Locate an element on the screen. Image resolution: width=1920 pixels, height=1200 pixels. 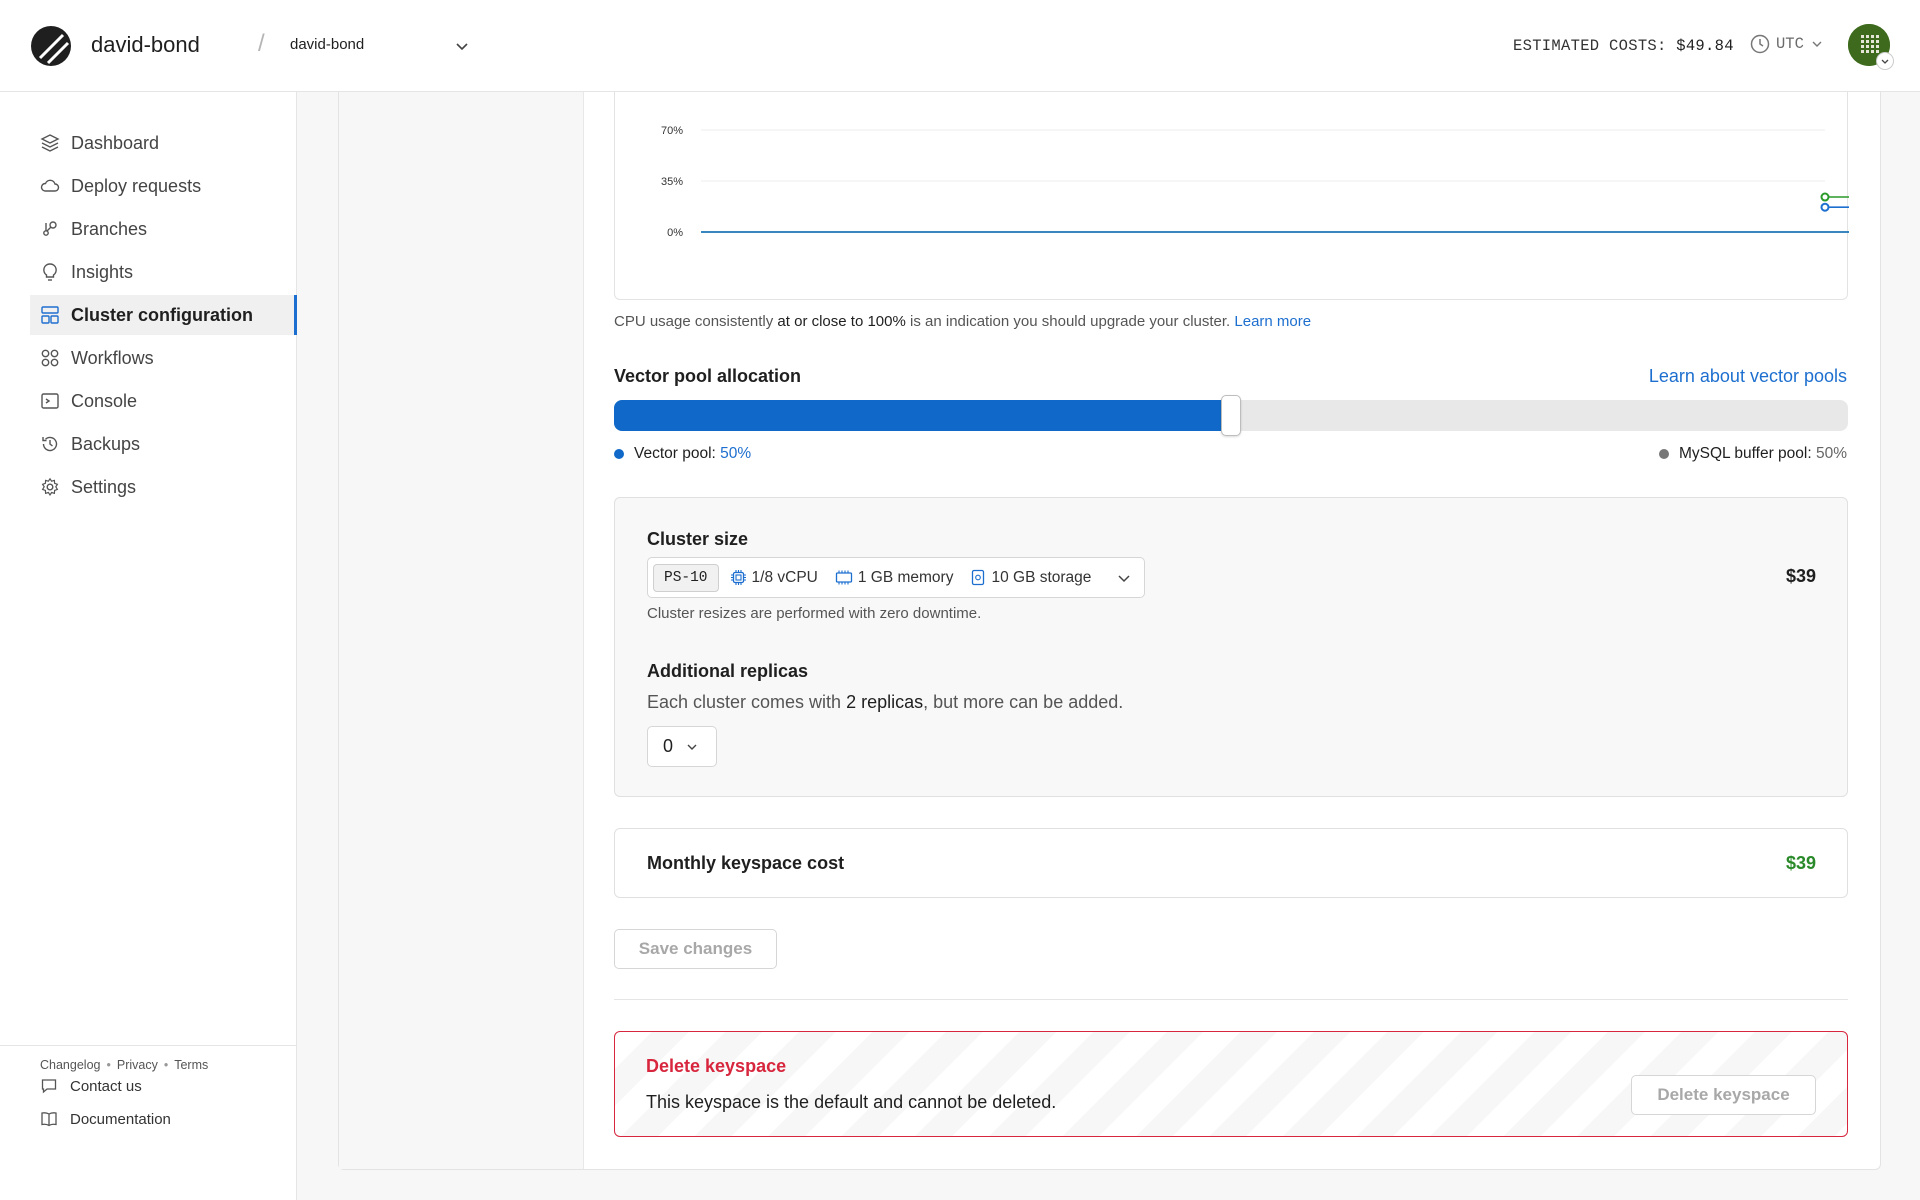
replicas-value: 0 is located at coordinates (668, 746).